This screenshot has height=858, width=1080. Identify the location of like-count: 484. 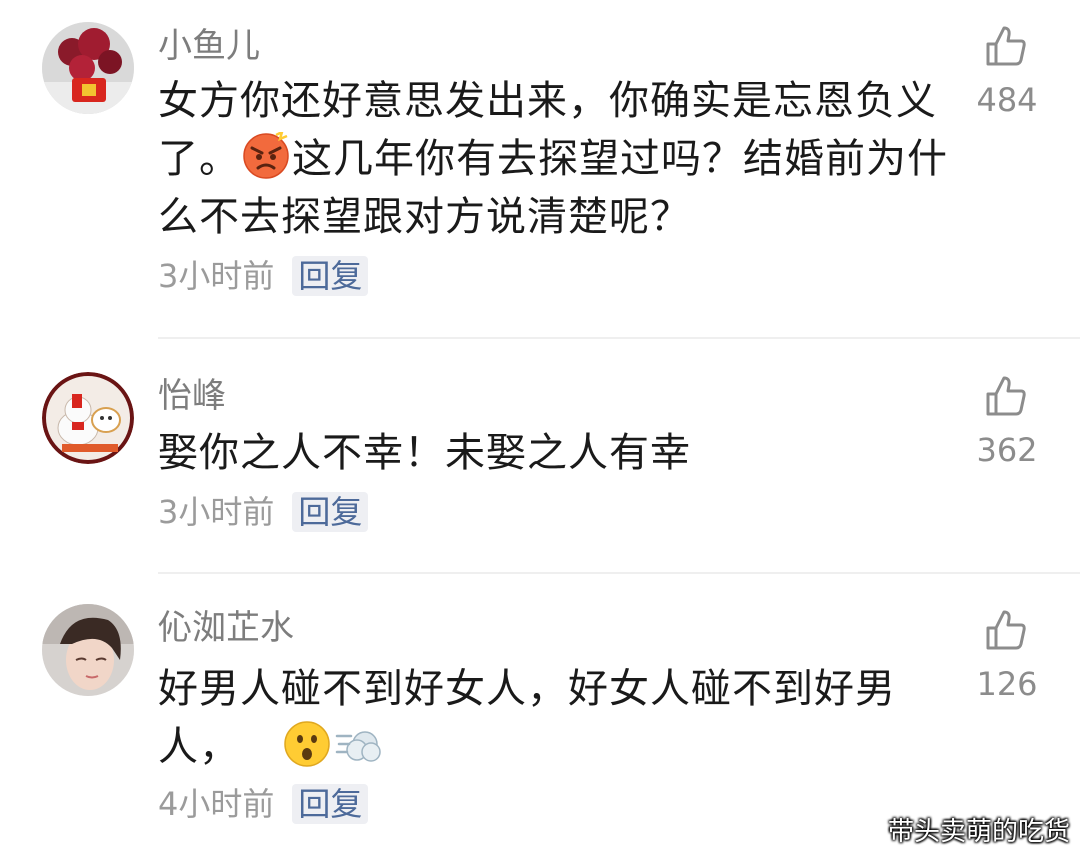
(1007, 100).